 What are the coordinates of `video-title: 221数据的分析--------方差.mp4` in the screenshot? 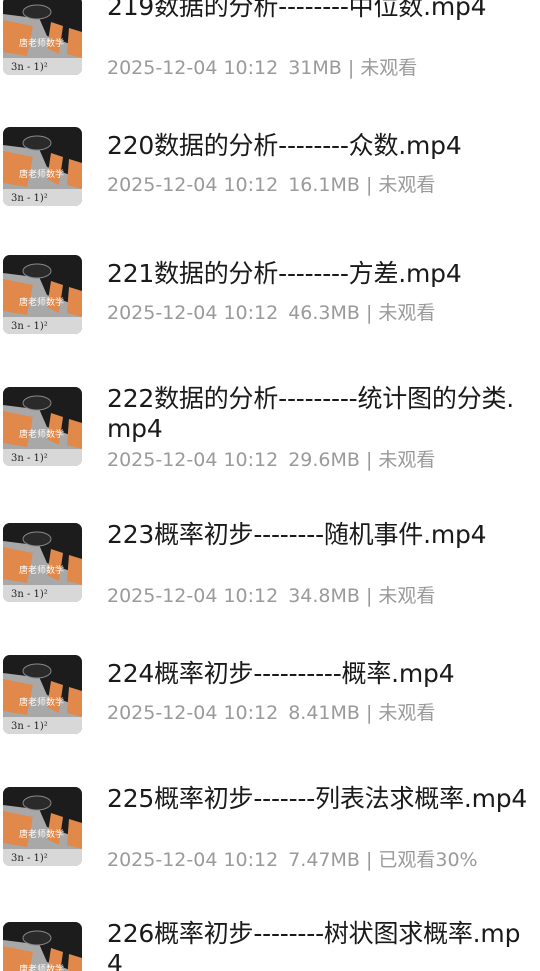 It's located at (284, 273).